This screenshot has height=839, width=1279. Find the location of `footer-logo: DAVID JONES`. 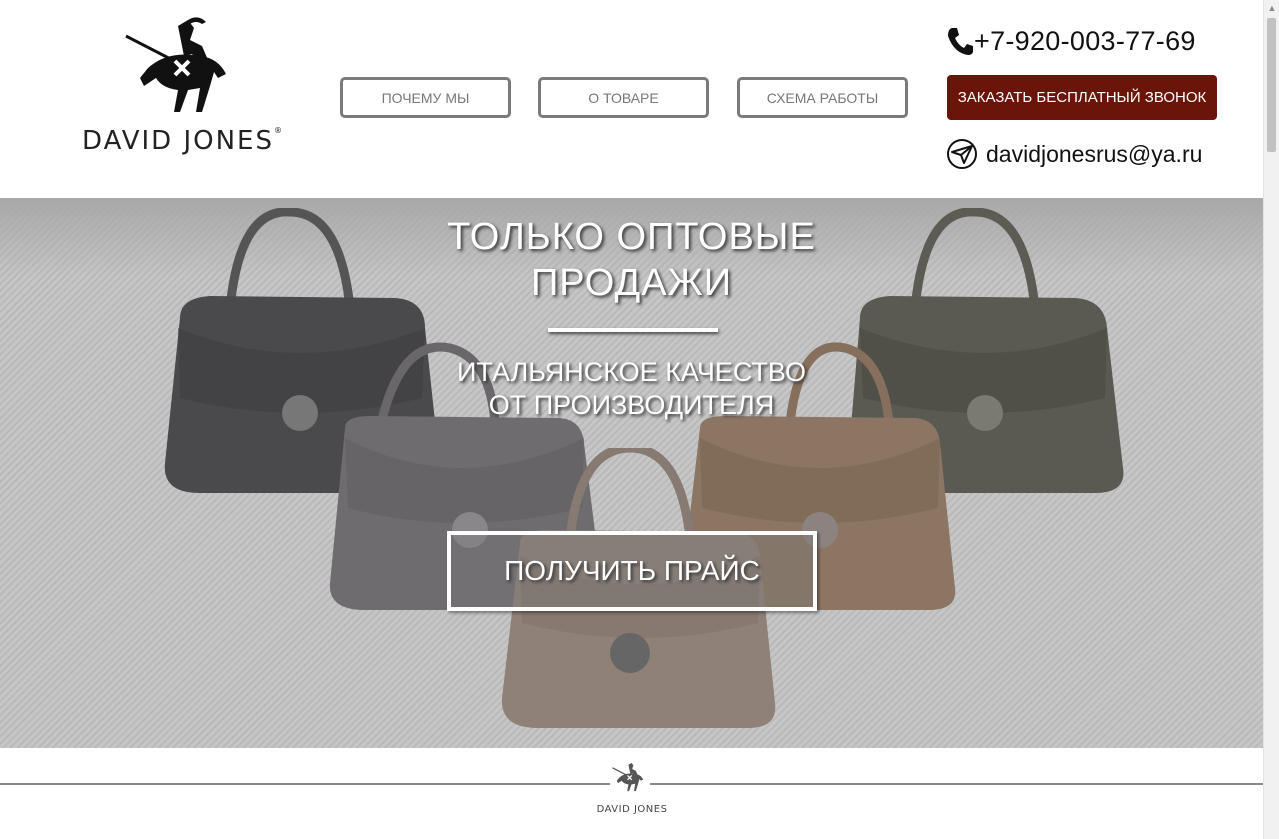

footer-logo: DAVID JONES is located at coordinates (632, 790).